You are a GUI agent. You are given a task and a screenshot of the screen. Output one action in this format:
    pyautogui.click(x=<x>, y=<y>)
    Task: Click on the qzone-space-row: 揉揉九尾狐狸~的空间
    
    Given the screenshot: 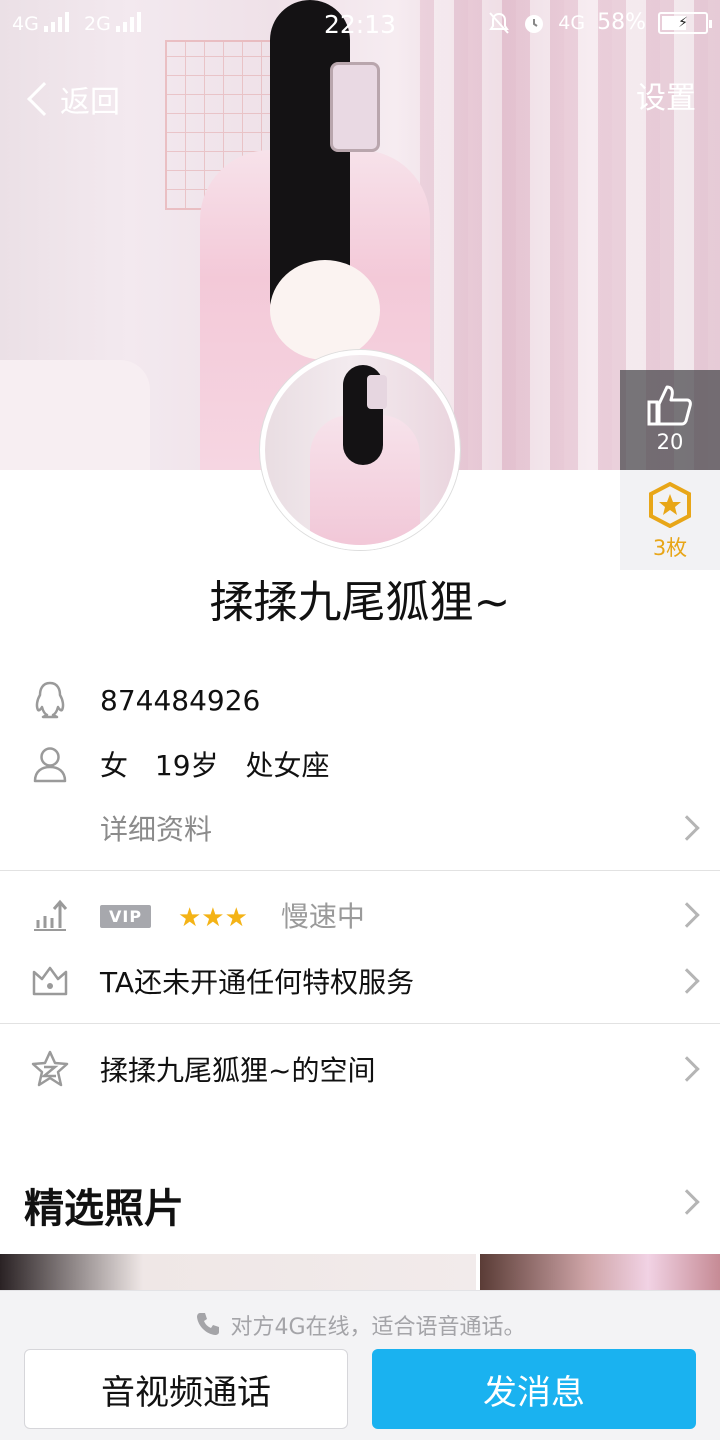 What is the action you would take?
    pyautogui.click(x=360, y=1069)
    